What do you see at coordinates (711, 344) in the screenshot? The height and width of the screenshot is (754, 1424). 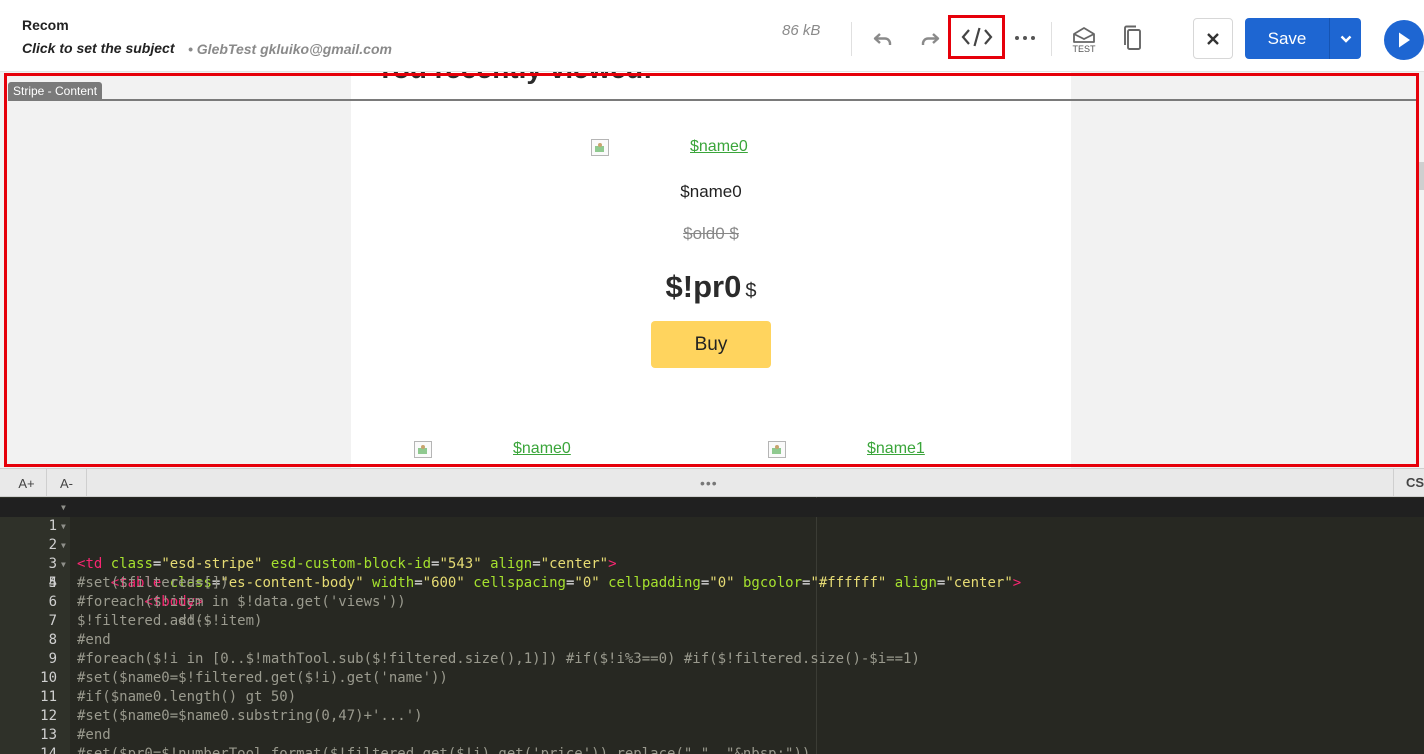 I see `buy-button: Buy` at bounding box center [711, 344].